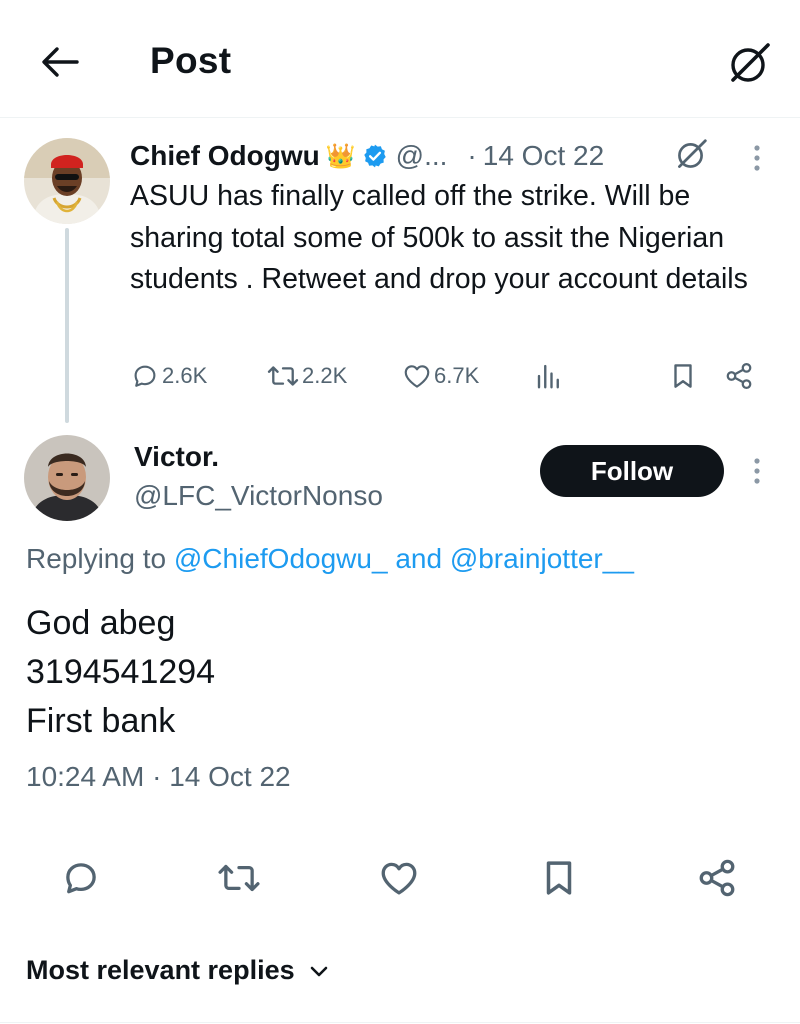 This screenshot has width=800, height=1024. What do you see at coordinates (176, 457) in the screenshot?
I see `author-name: Victor.` at bounding box center [176, 457].